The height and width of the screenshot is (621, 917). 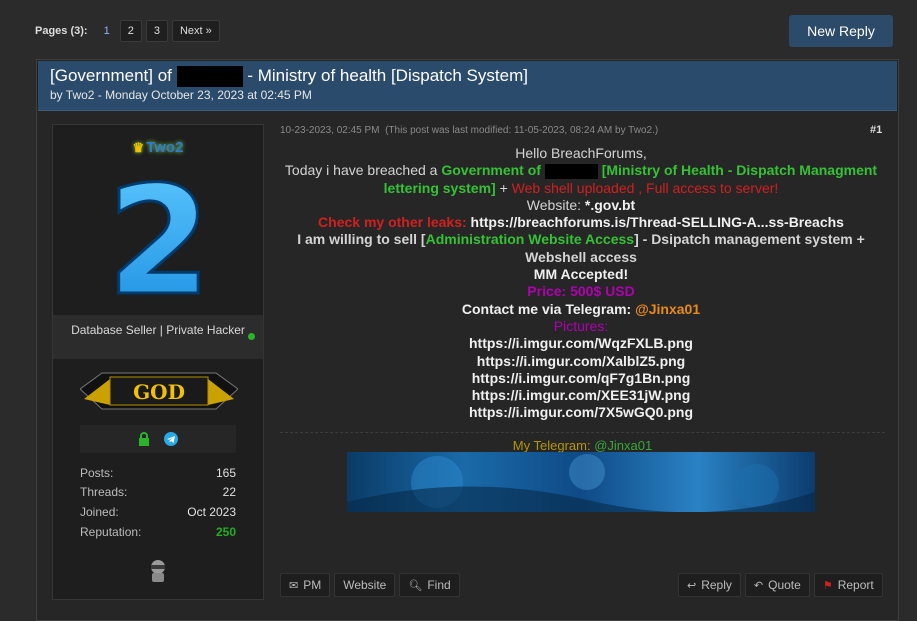 I want to click on signature: My Telegram: @Jinxa01, so click(x=582, y=445).